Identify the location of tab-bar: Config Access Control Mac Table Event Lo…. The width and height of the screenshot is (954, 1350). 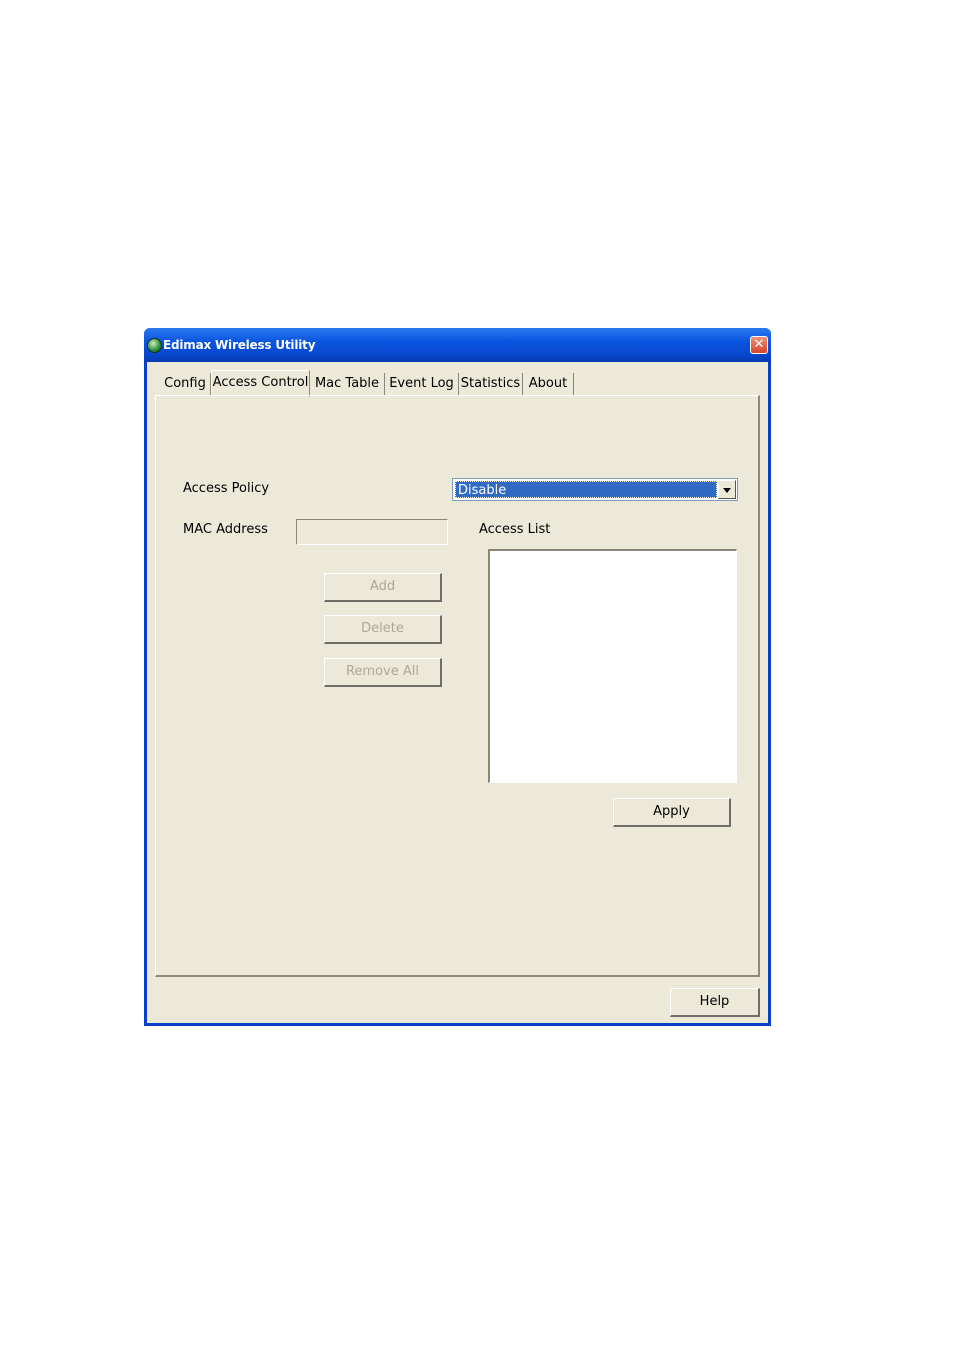
(454, 384).